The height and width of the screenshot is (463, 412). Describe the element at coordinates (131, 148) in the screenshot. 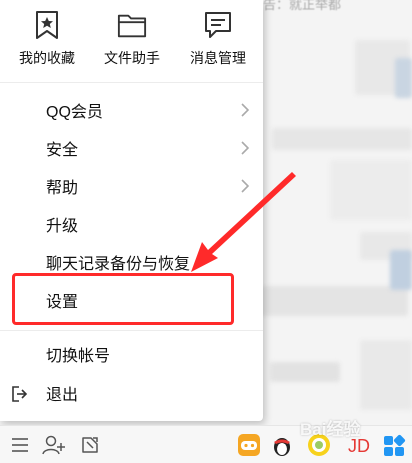

I see `menu-item-security: 安全` at that location.